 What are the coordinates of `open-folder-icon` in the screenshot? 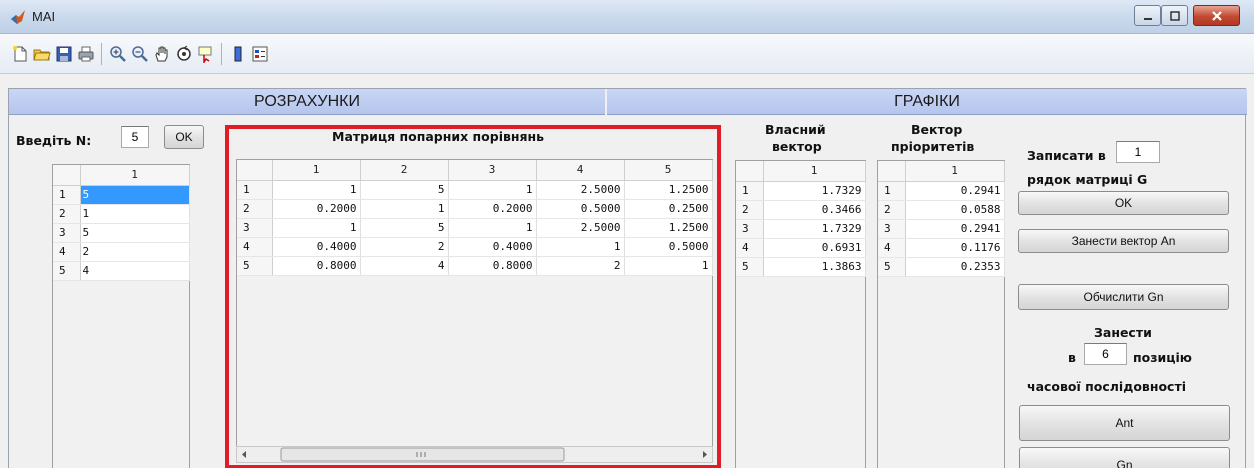 It's located at (42, 55).